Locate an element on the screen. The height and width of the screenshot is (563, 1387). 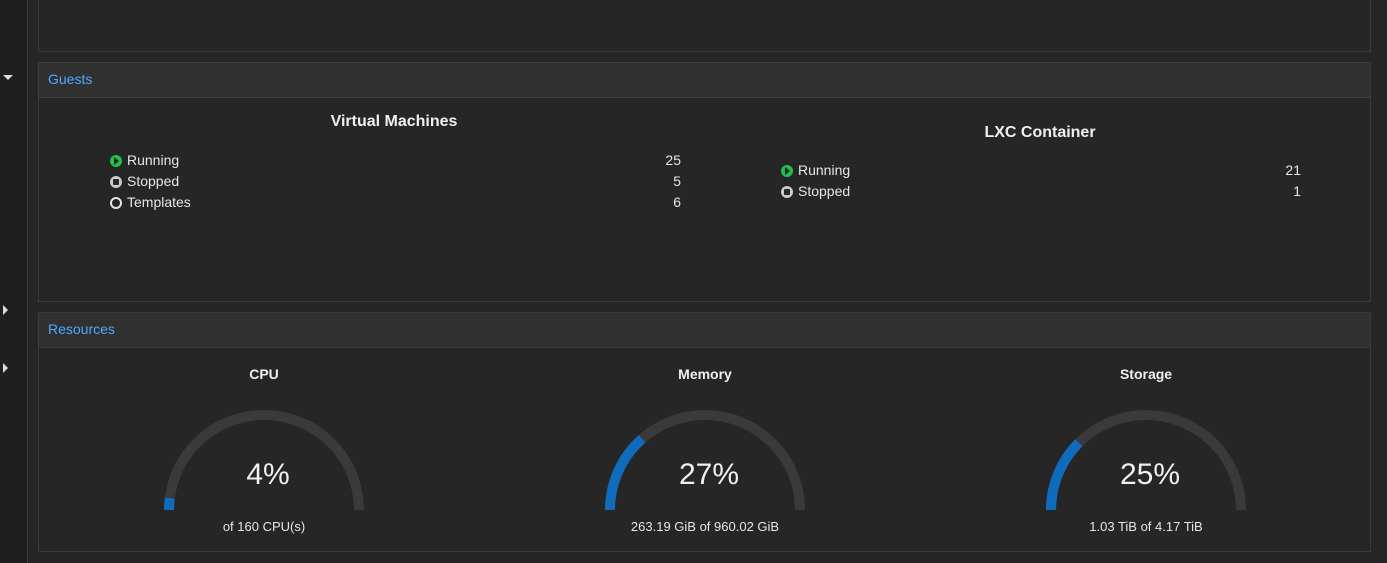
lxc-running-label: Running is located at coordinates (824, 170).